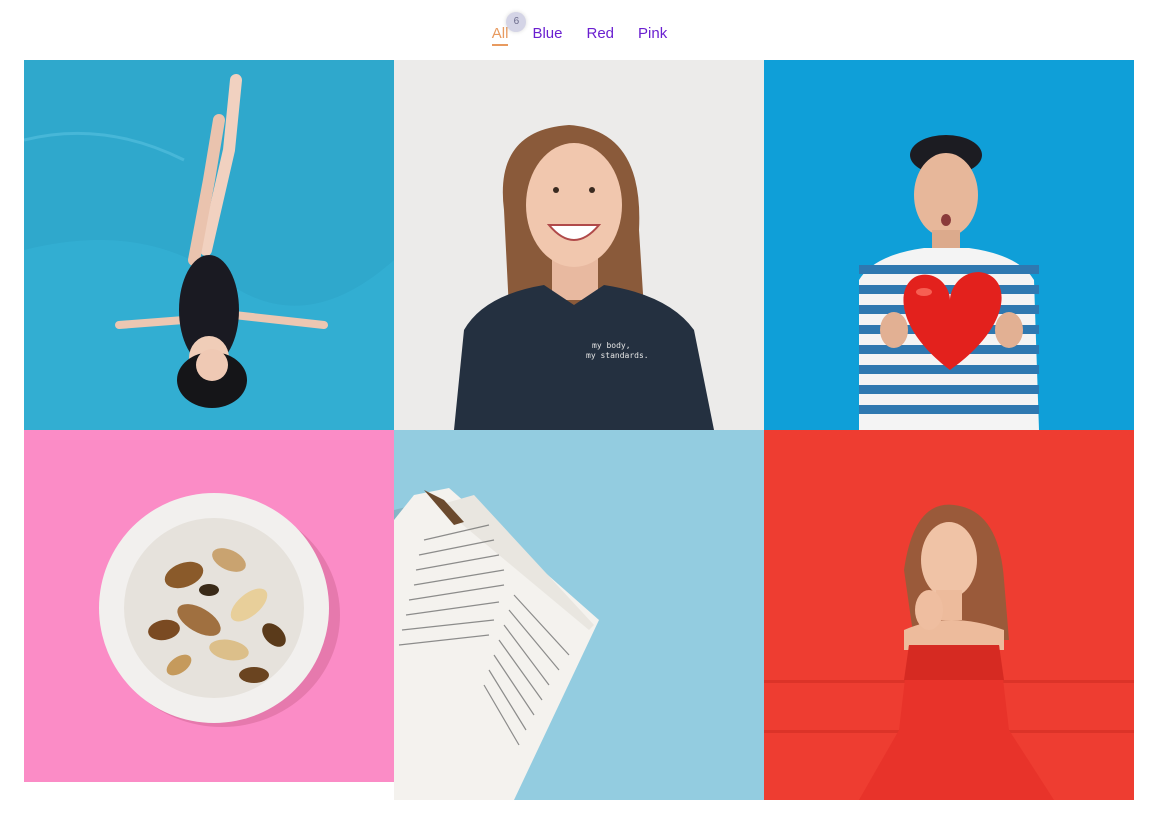  I want to click on smiling-woman-image: my body, my standards., so click(579, 245).